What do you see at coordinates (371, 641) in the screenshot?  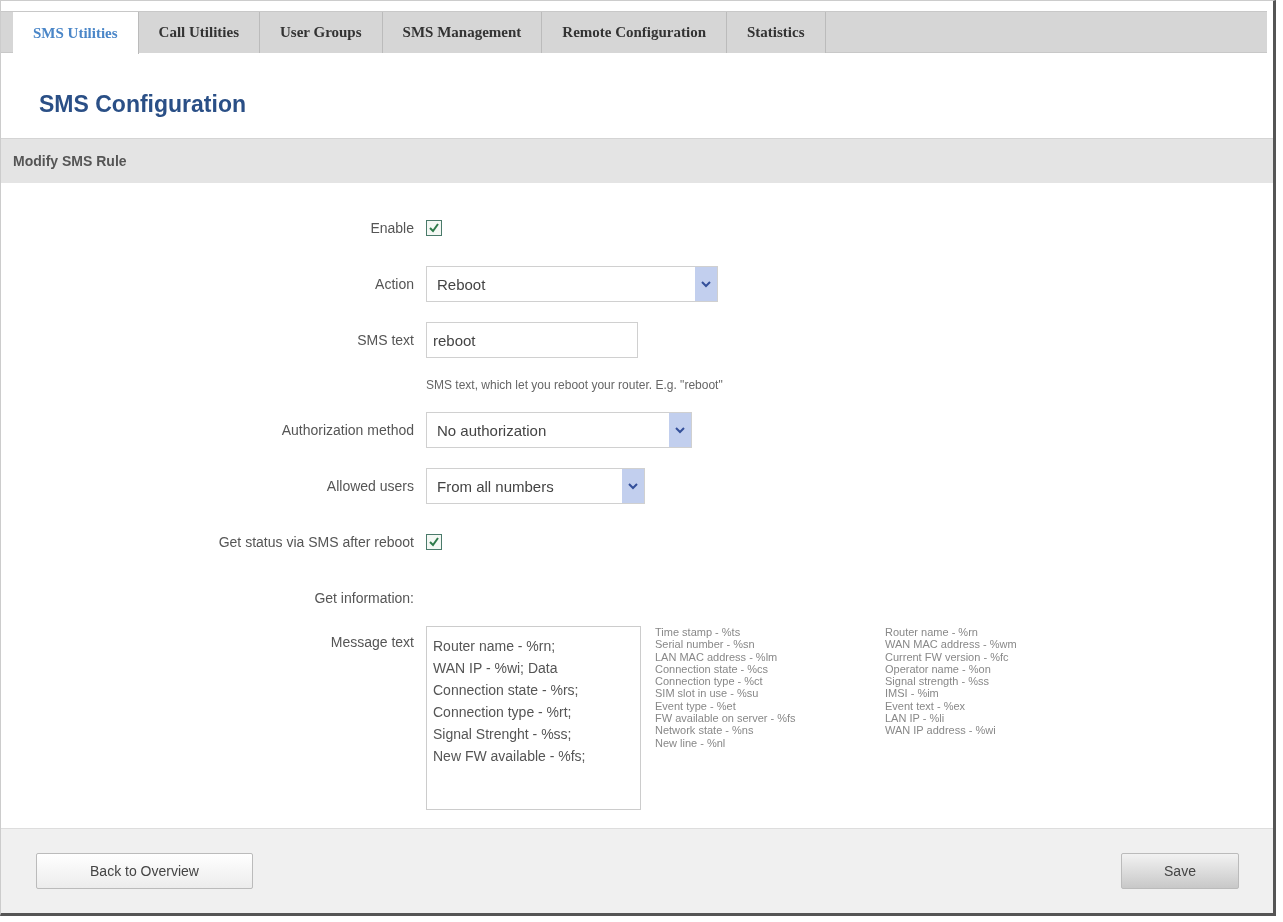 I see `field-label: Message text` at bounding box center [371, 641].